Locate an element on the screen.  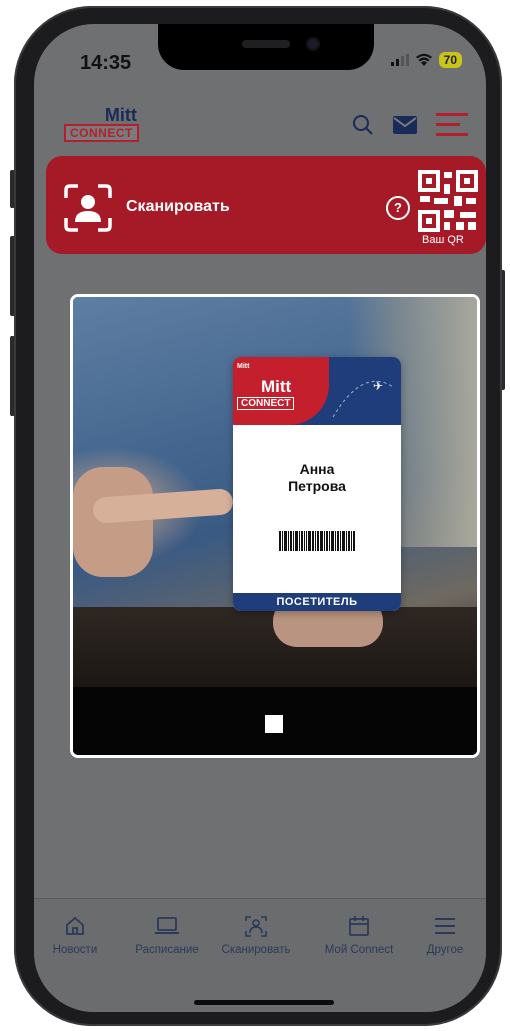
home-indicator is located at coordinates (264, 1002).